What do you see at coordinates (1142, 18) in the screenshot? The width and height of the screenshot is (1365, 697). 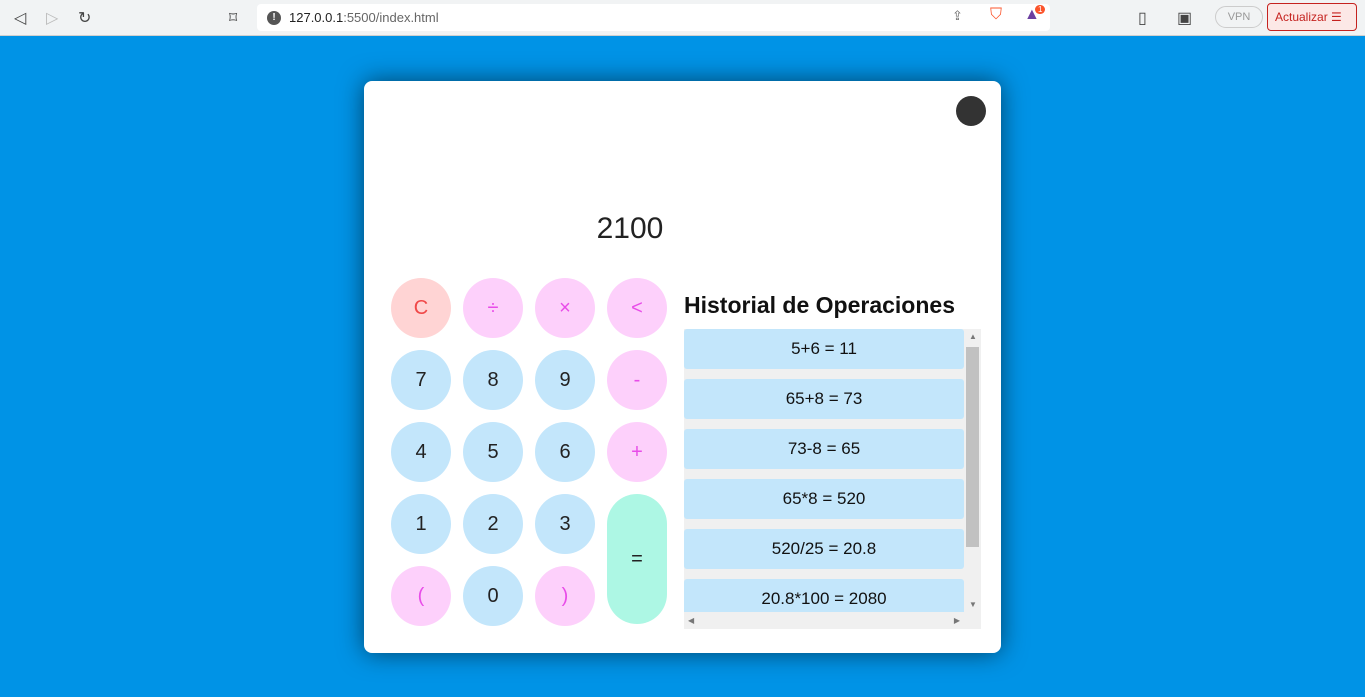 I see `sidebar-icon: ▯` at bounding box center [1142, 18].